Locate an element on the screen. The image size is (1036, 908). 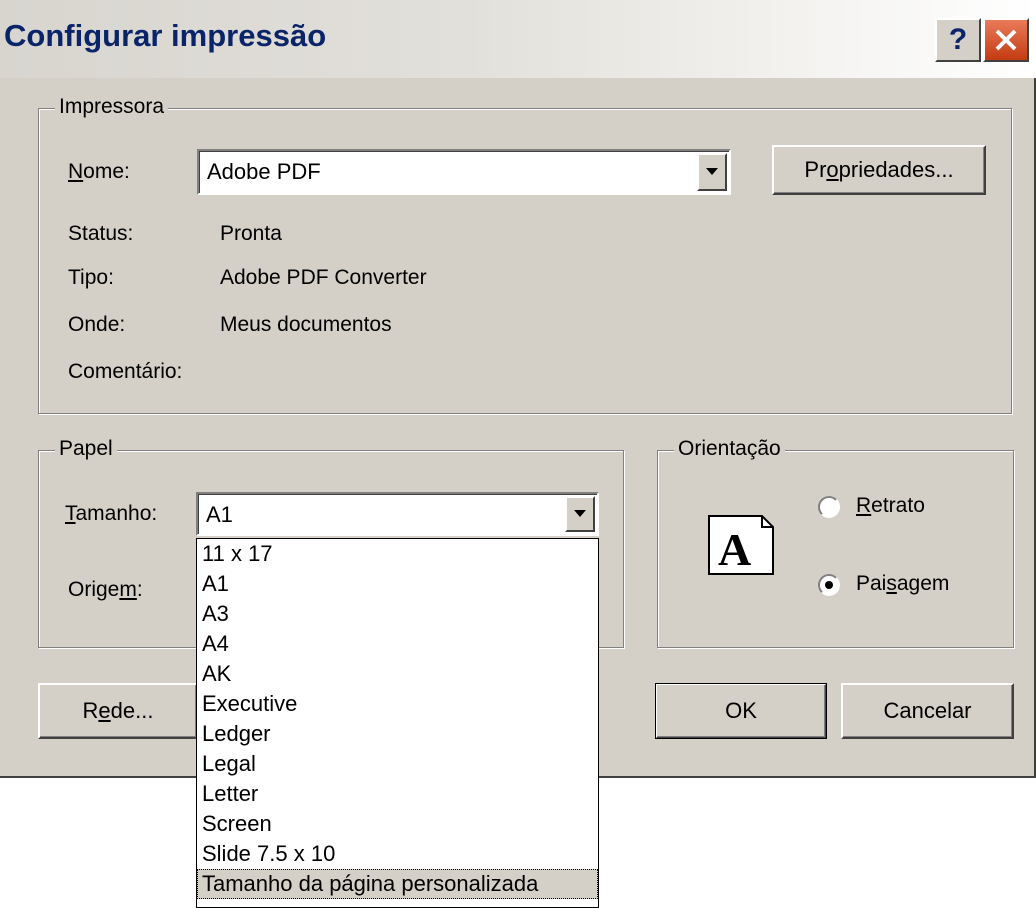
title-bar: Configurar impressão ? is located at coordinates (518, 39).